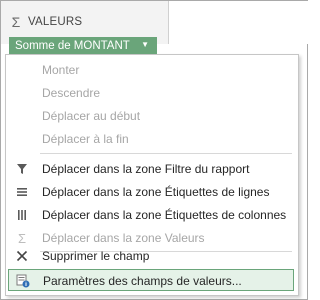 This screenshot has height=300, width=320. I want to click on menu-item-move-to-report-filter: Déplacer dans la zone Filtre du rapport, so click(152, 169).